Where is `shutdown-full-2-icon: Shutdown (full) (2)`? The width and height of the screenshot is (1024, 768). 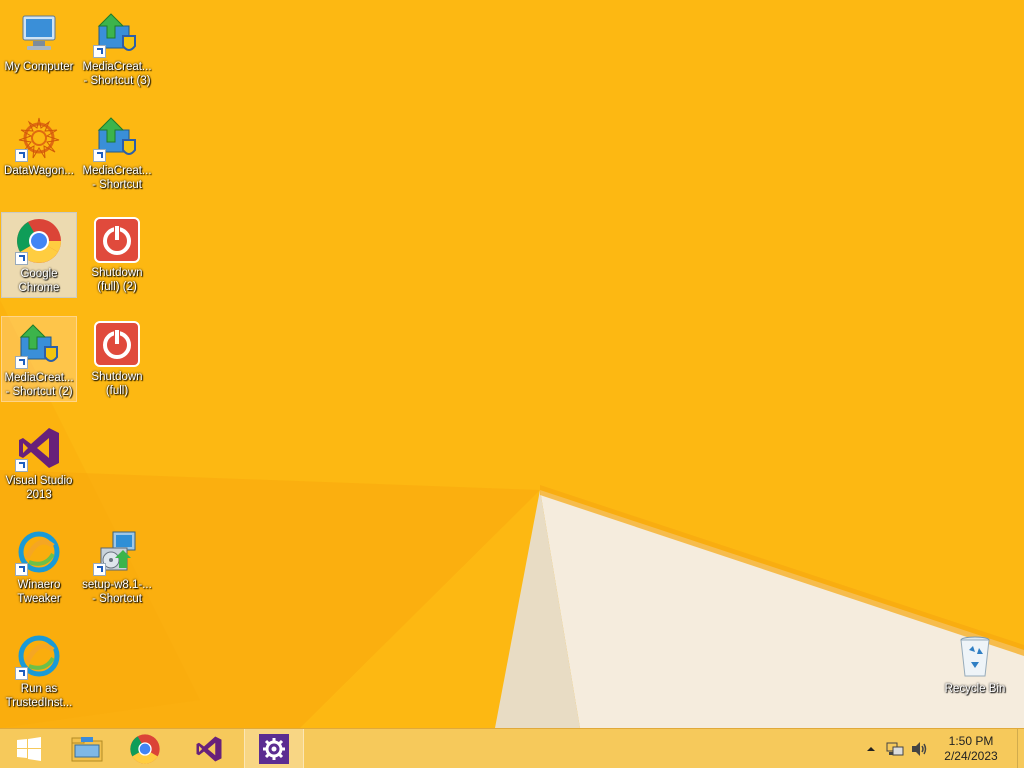
shutdown-full-2-icon: Shutdown (full) (2) is located at coordinates (117, 255).